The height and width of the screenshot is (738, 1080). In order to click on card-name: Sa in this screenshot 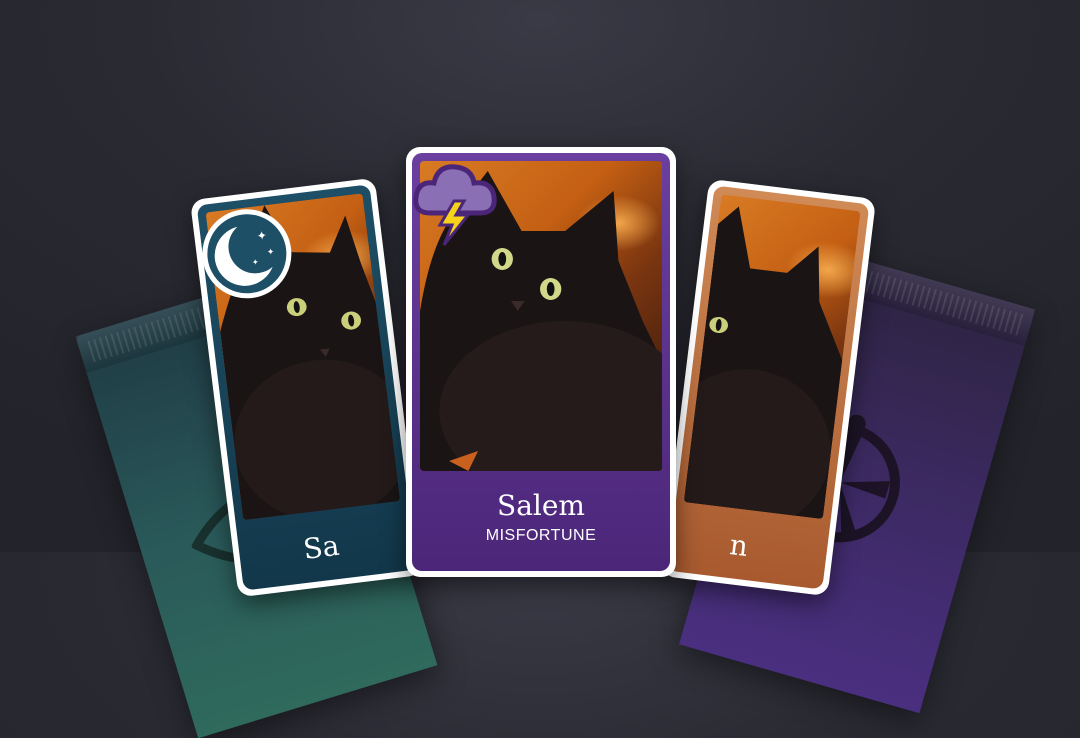, I will do `click(321, 547)`.